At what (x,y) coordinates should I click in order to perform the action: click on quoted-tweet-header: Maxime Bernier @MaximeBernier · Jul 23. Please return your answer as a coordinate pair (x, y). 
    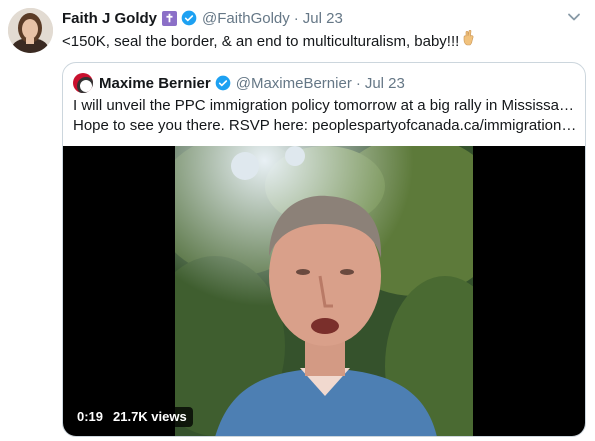
    Looking at the image, I should click on (239, 83).